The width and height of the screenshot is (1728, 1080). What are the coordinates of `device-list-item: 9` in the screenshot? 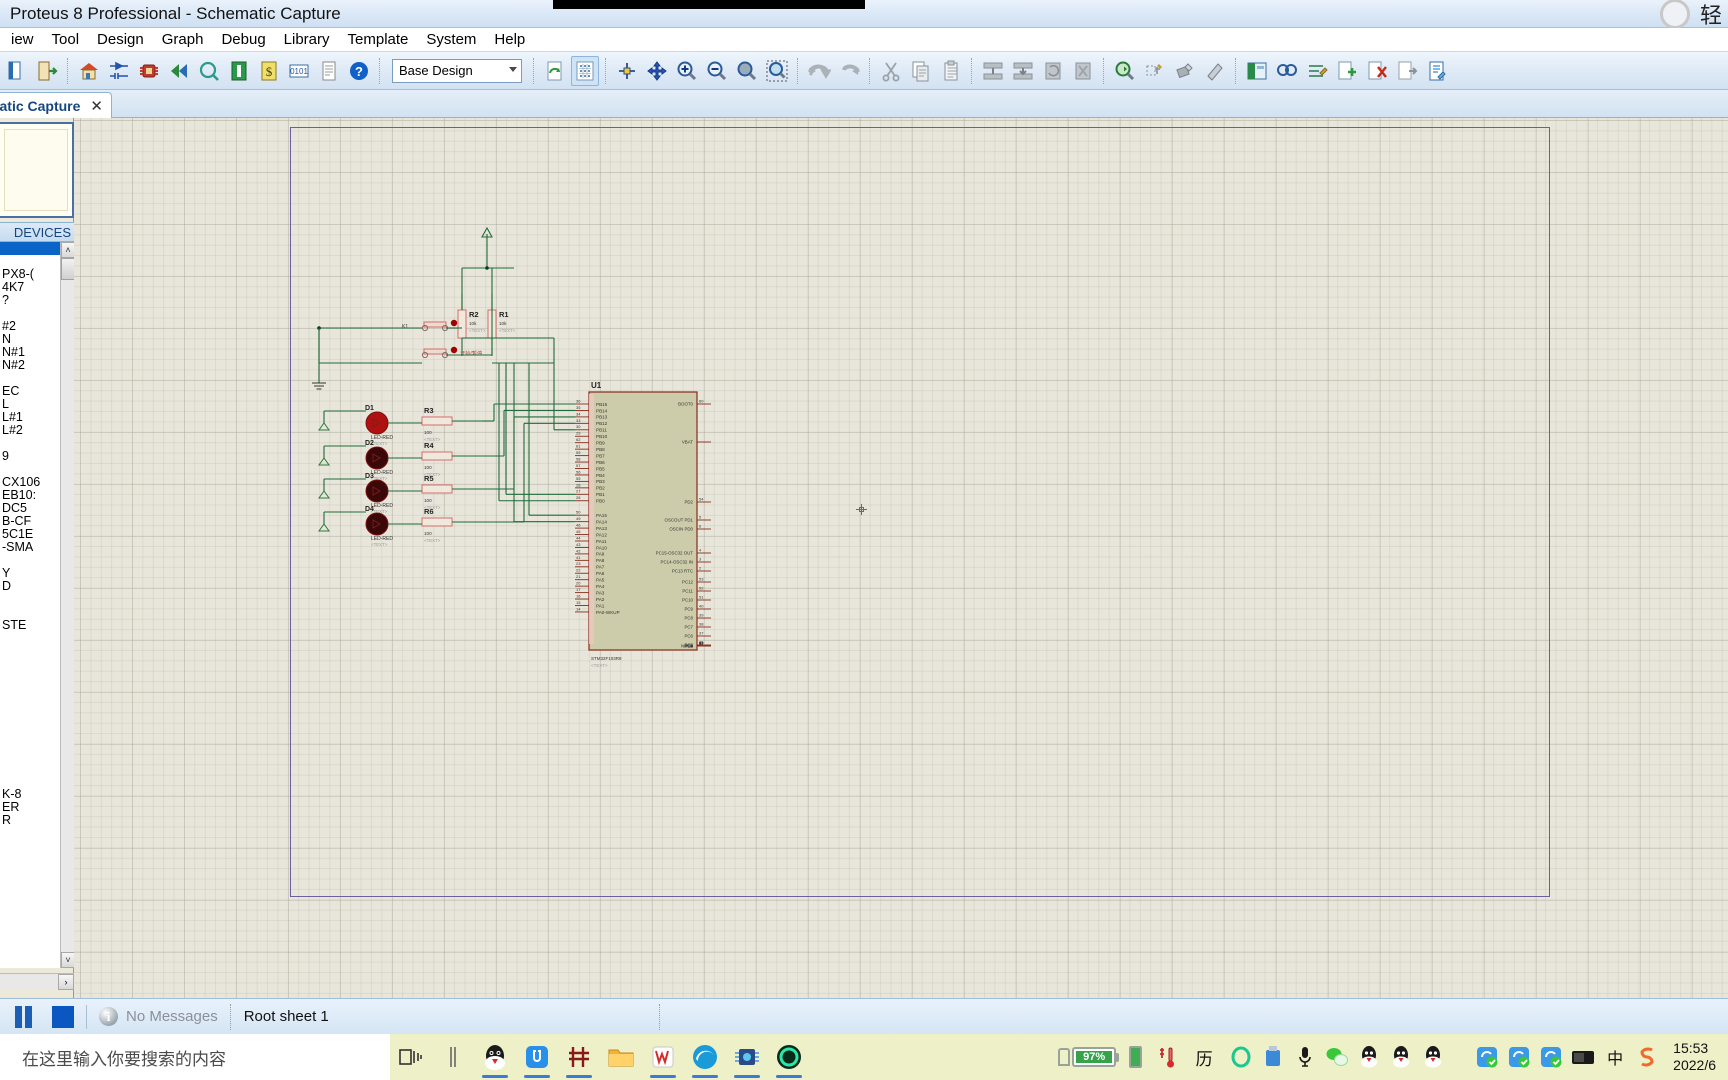 It's located at (30, 456).